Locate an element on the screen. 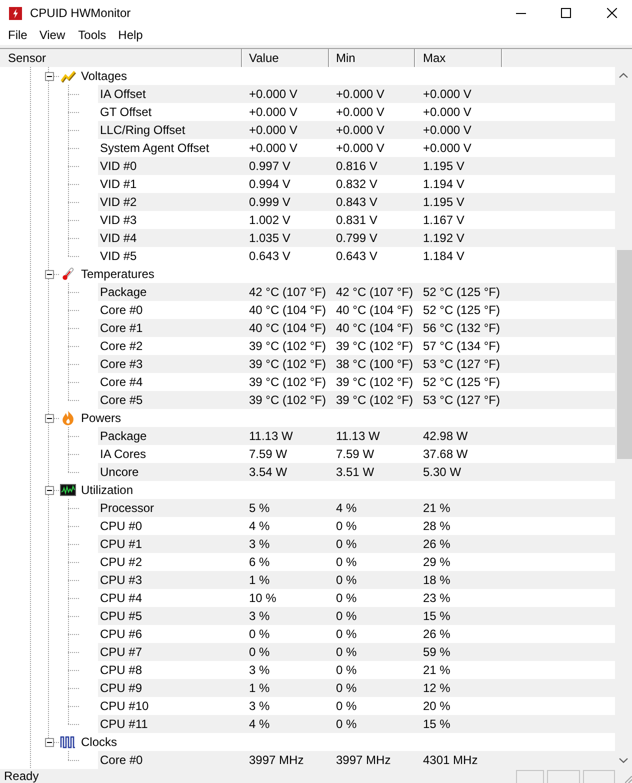 The image size is (632, 783). sensor-name: Processor is located at coordinates (127, 508).